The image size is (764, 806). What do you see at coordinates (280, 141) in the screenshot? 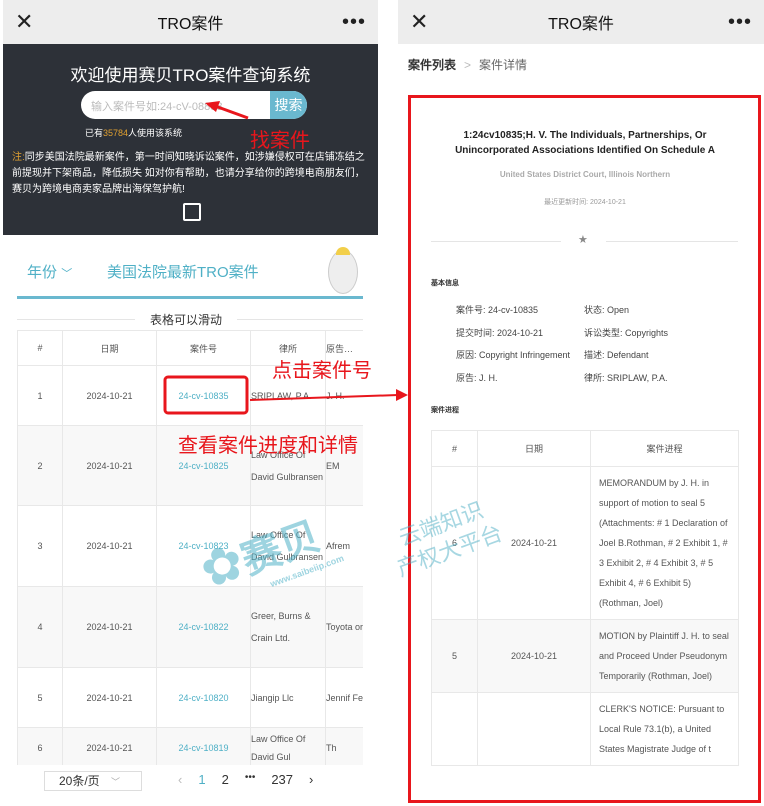
I see `annotation-find: 找案件` at bounding box center [280, 141].